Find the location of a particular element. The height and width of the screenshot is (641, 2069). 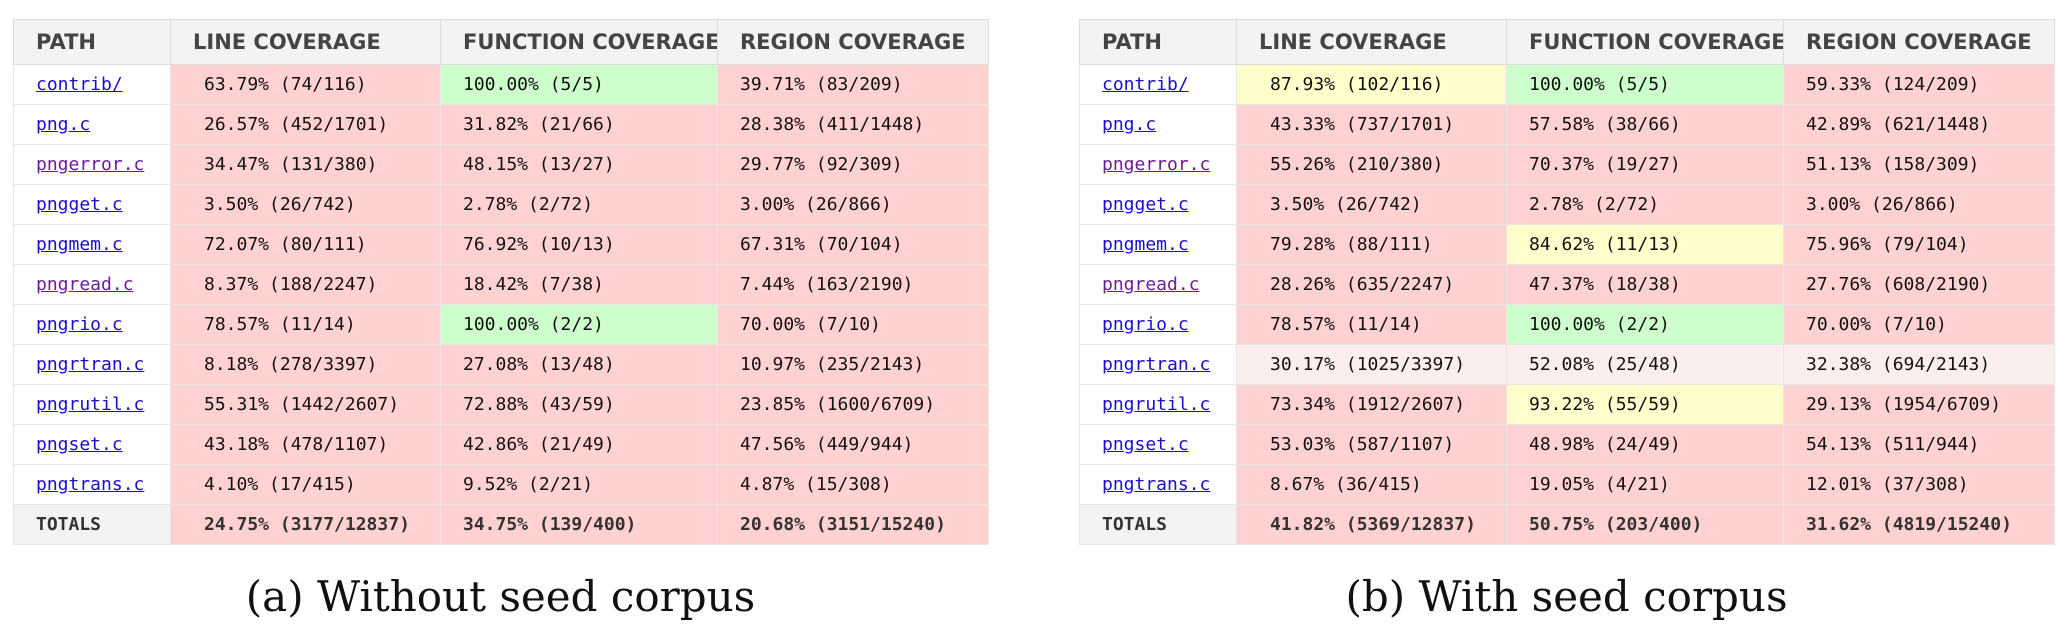

function-coverage-cell: 100.00% (5/5) is located at coordinates (579, 84).